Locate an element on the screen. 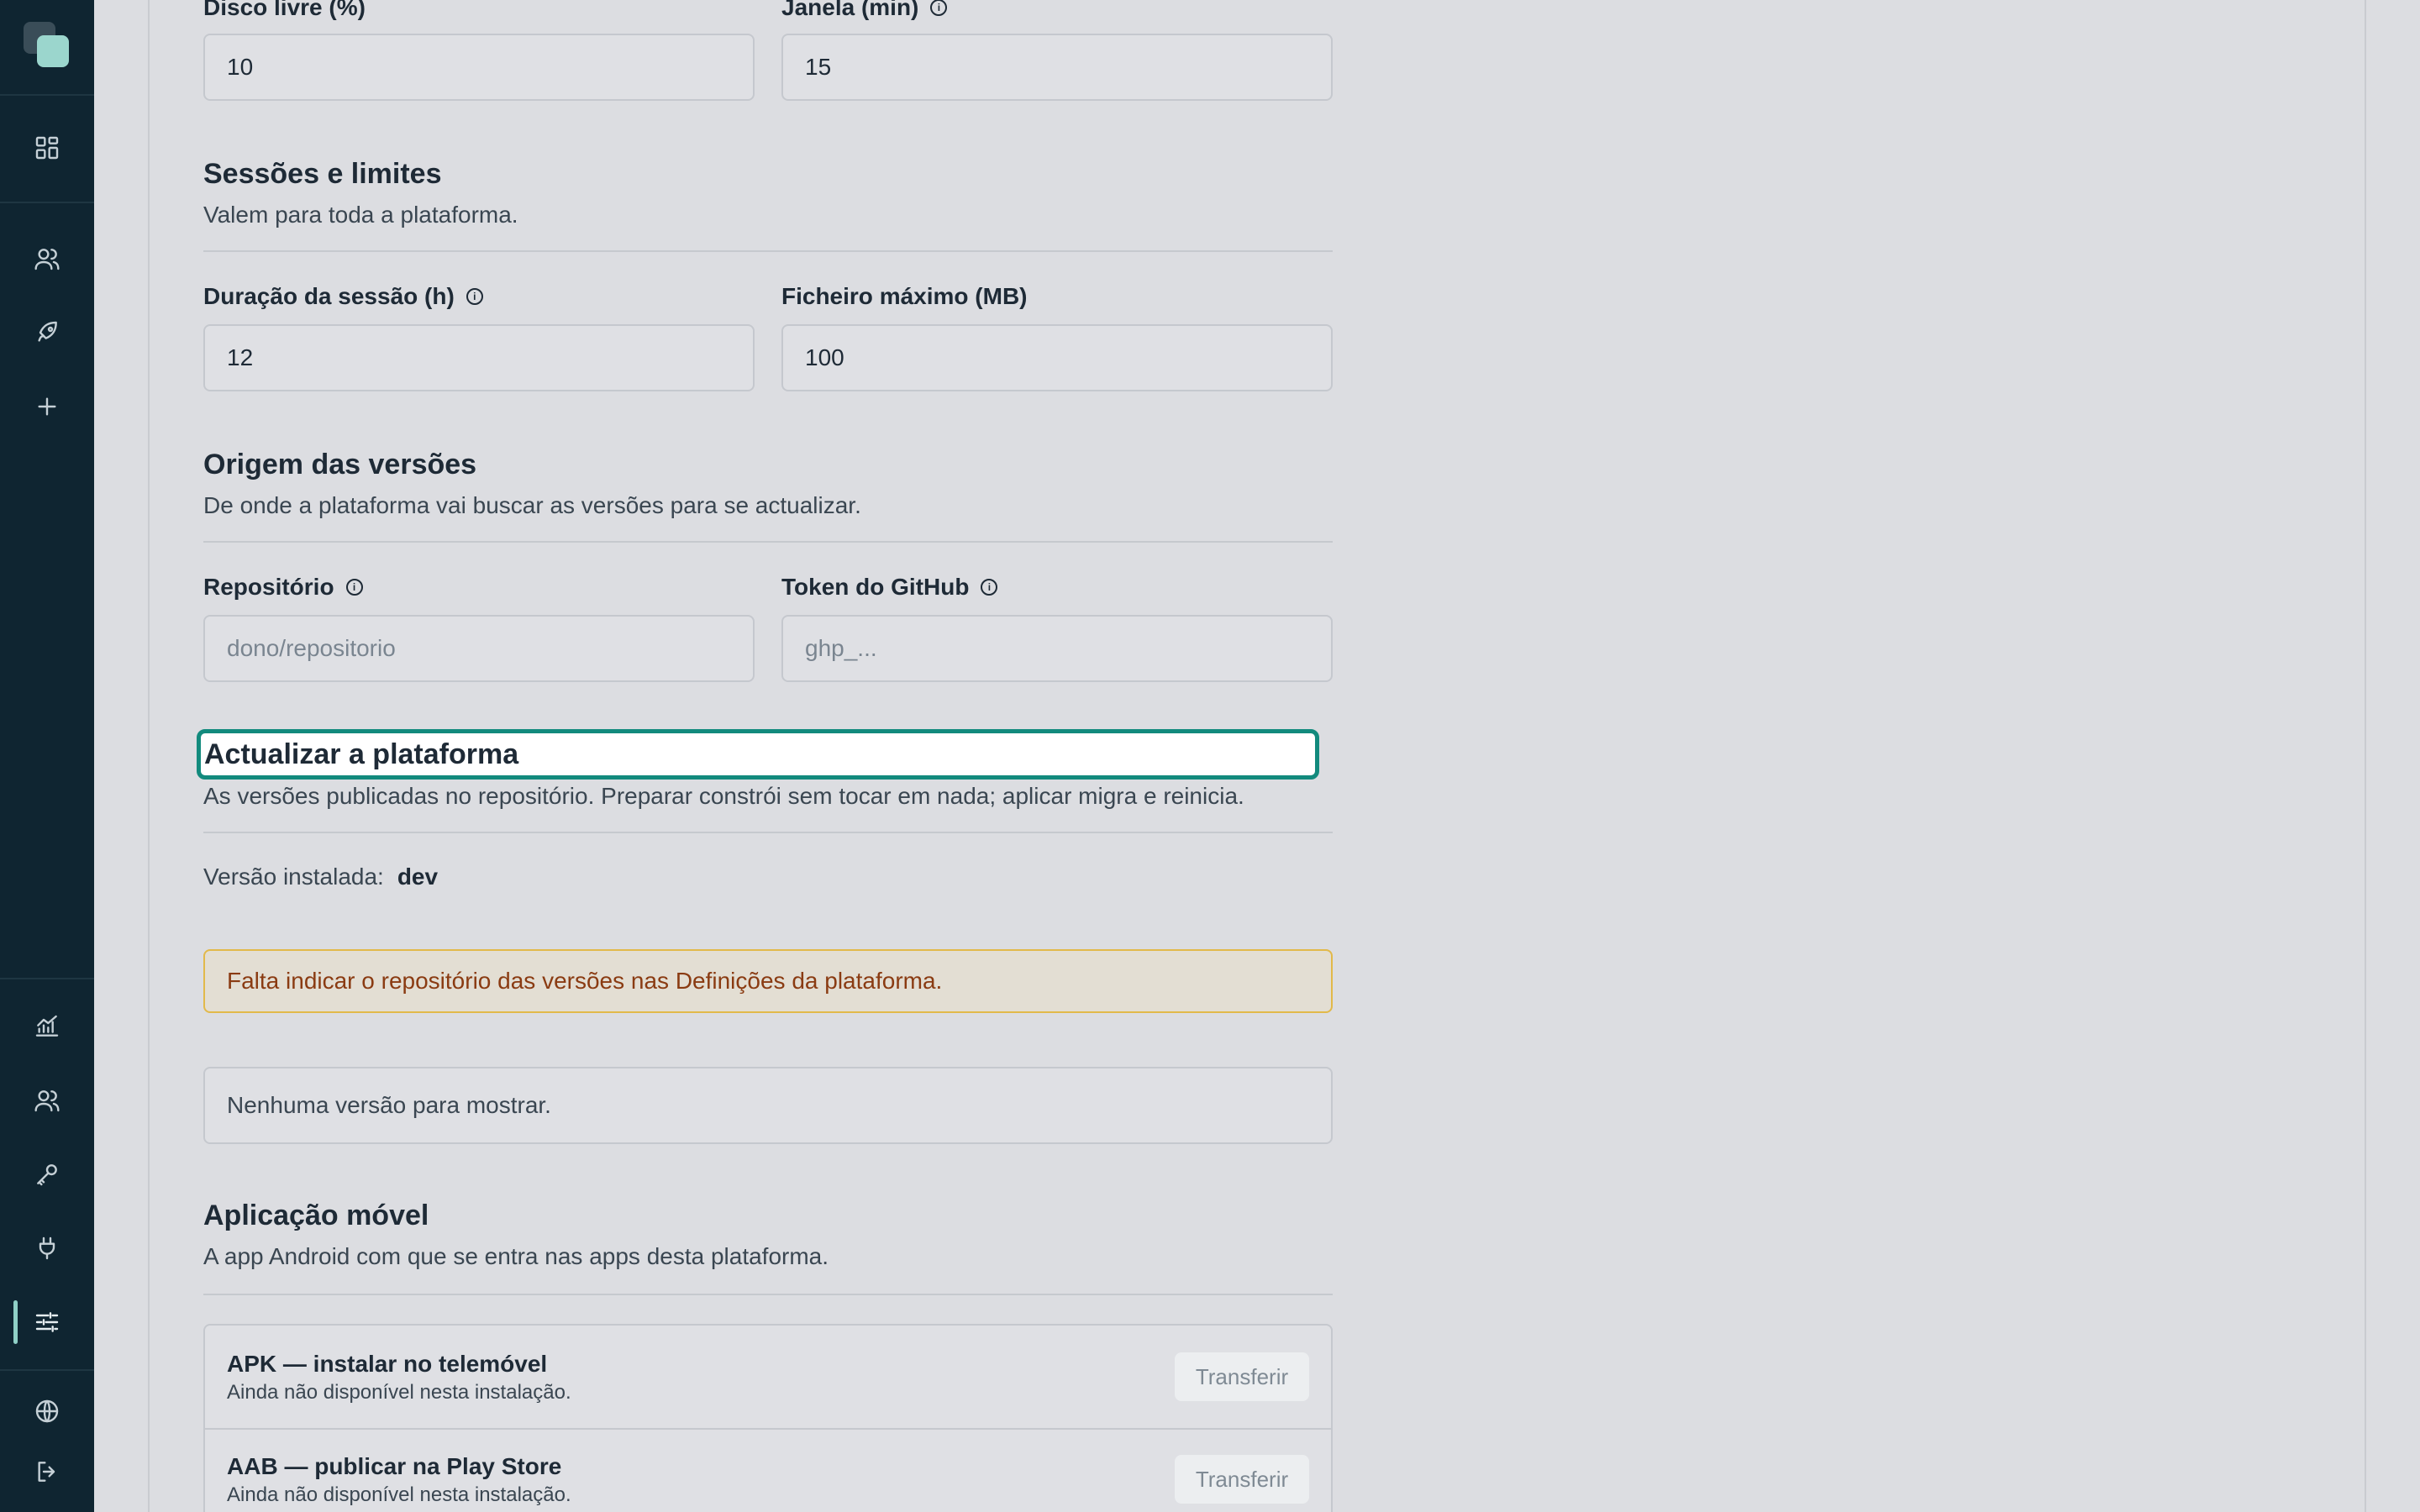  plus-icon is located at coordinates (47, 406).